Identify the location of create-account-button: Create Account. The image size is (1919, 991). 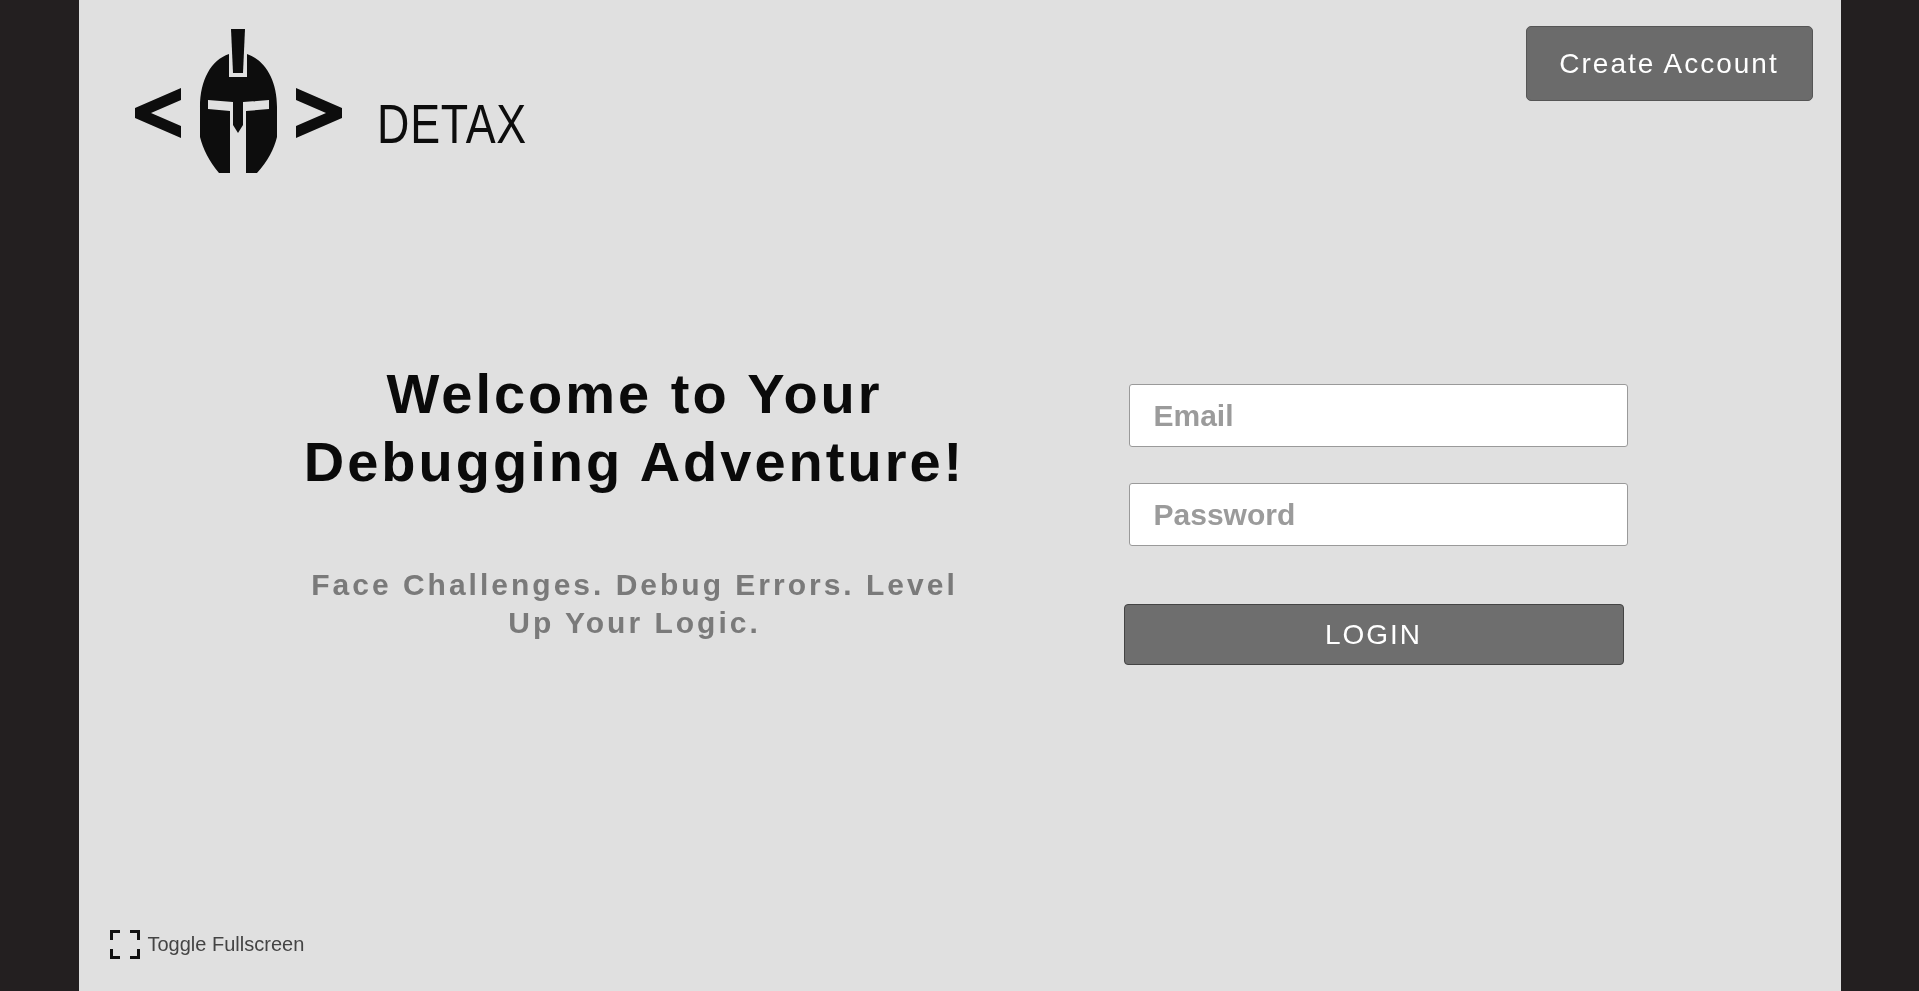
(1669, 63).